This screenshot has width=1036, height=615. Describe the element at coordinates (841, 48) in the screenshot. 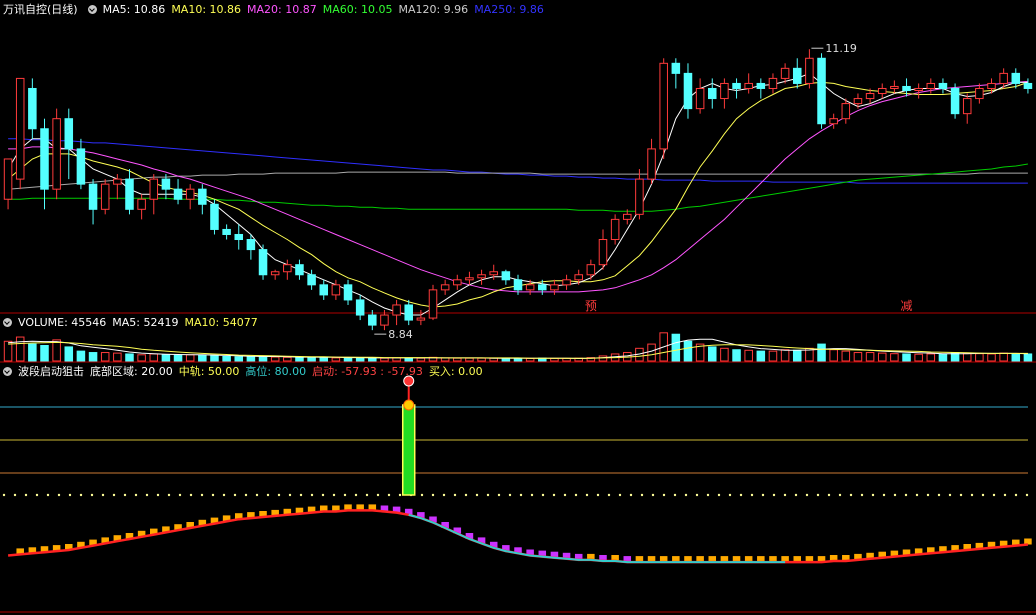

I see `high-label: 11.19` at that location.